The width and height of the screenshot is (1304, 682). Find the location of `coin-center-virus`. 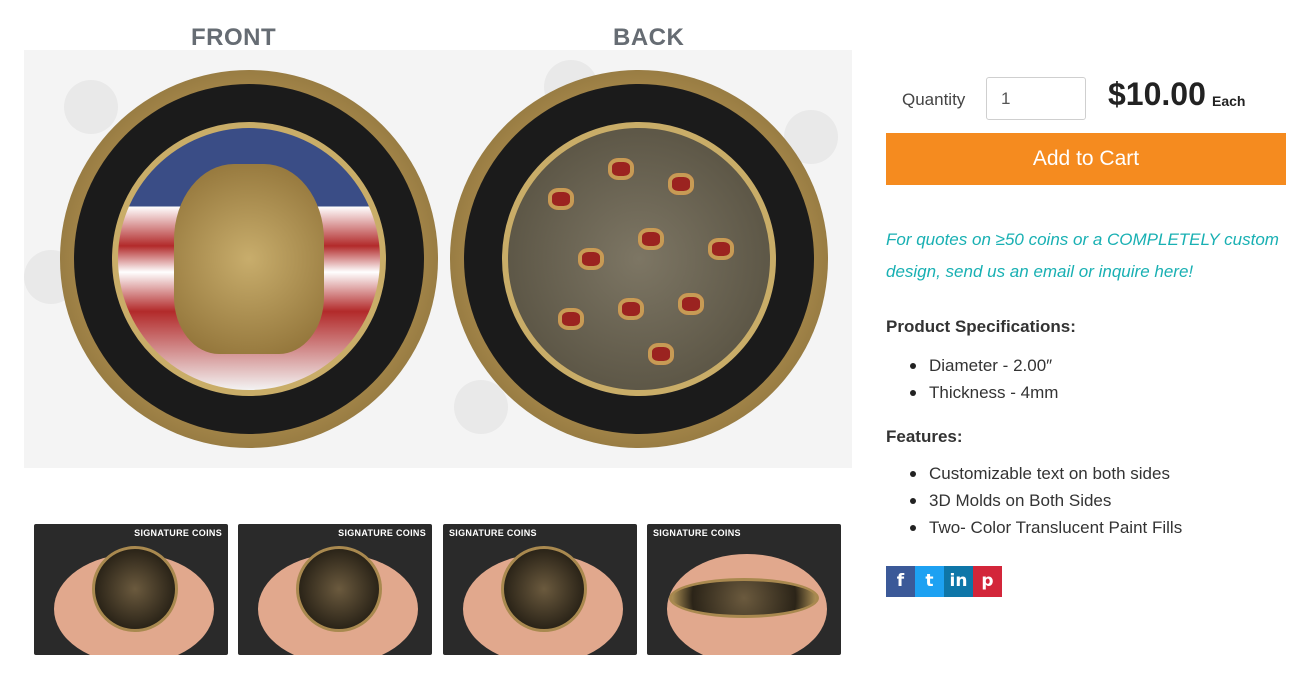

coin-center-virus is located at coordinates (639, 259).